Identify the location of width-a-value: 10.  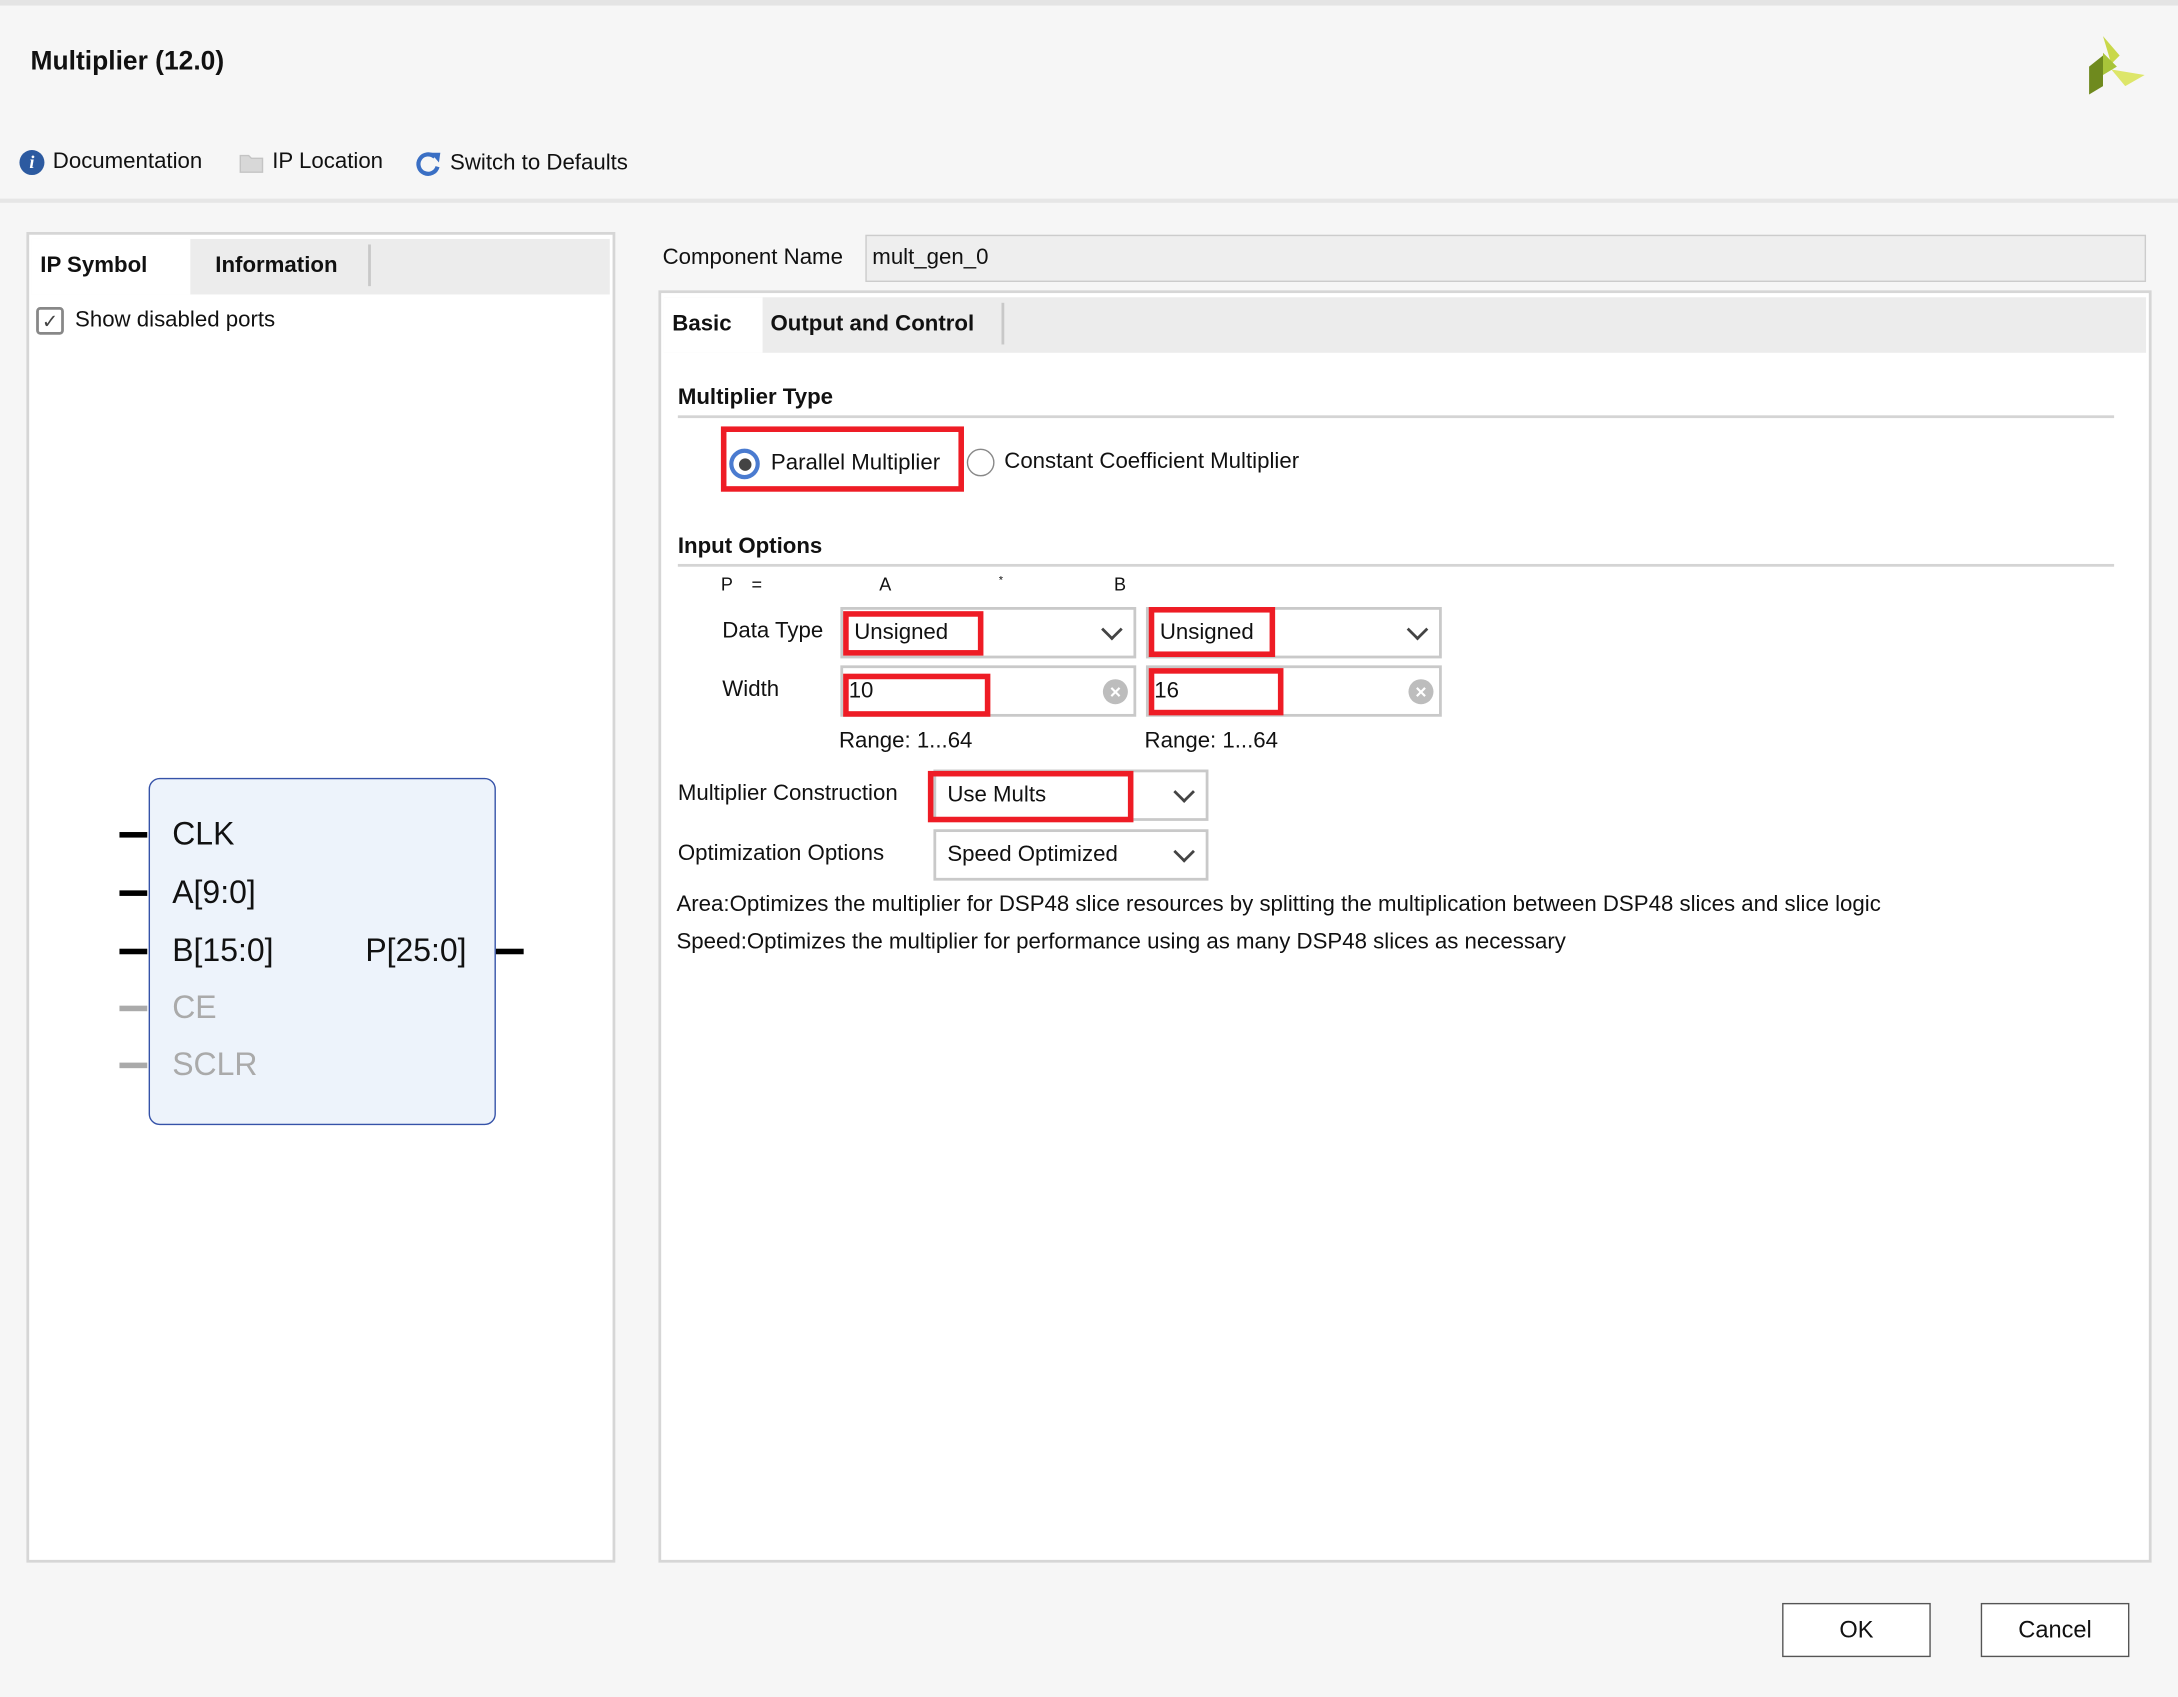
(861, 690).